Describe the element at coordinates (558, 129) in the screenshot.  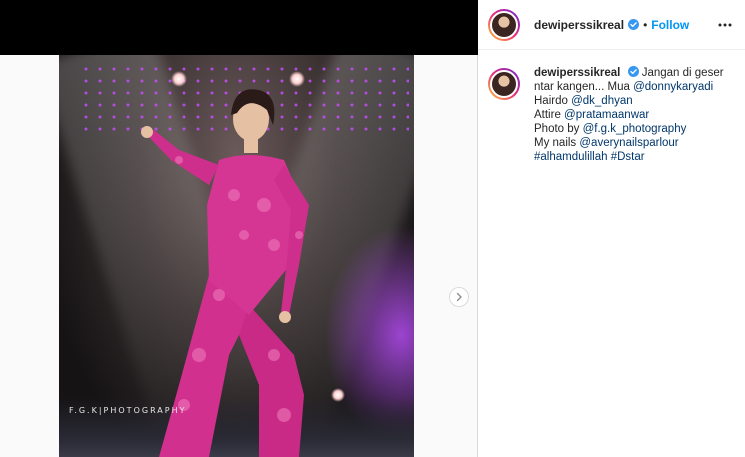
I see `caption-text-segment: Photo by` at that location.